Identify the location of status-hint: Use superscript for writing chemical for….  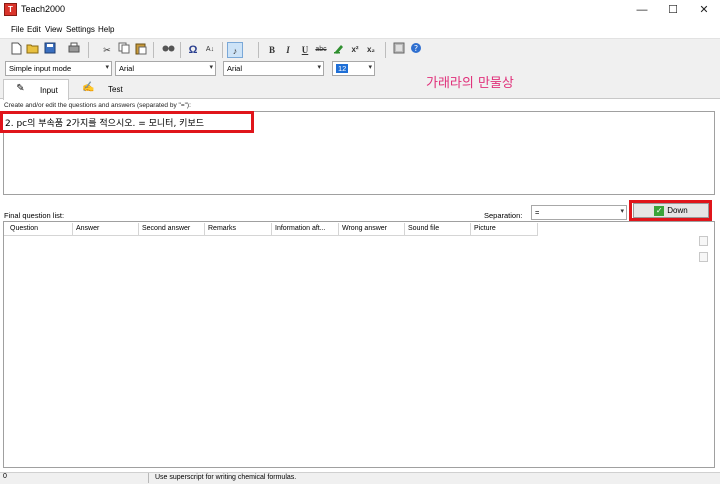
(226, 477).